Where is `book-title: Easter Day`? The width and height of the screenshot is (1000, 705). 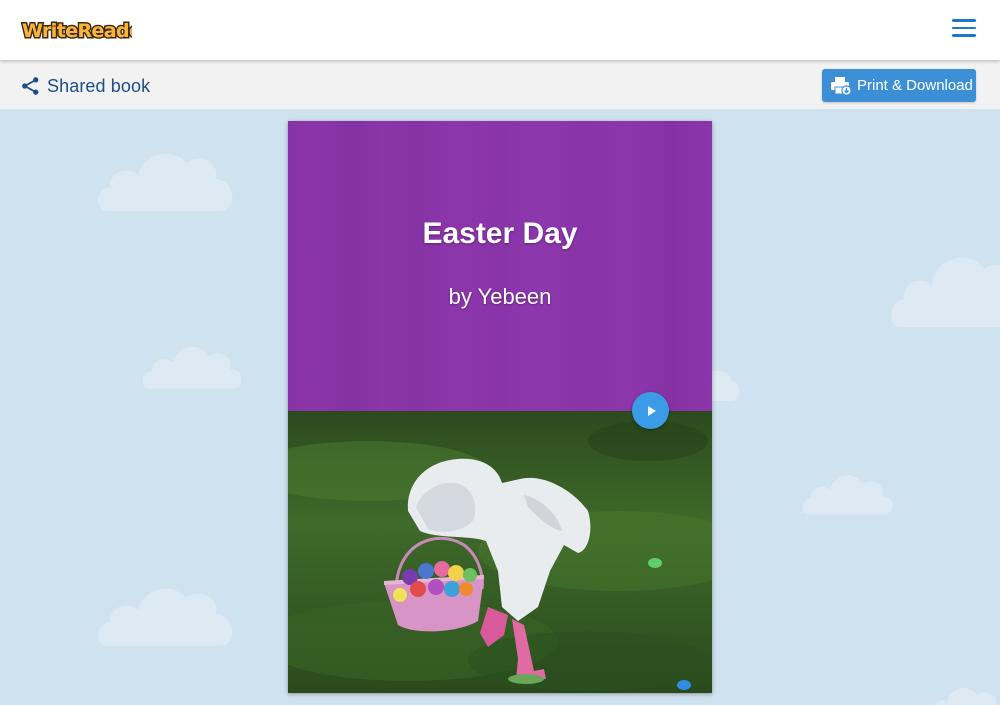 book-title: Easter Day is located at coordinates (500, 233).